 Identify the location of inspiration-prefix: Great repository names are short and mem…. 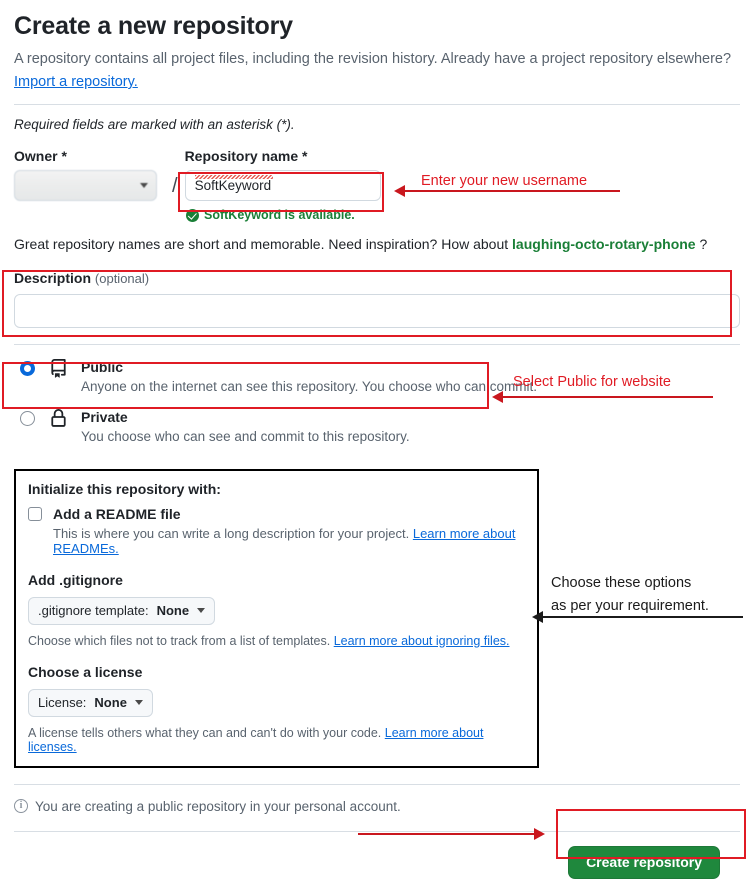
(261, 244).